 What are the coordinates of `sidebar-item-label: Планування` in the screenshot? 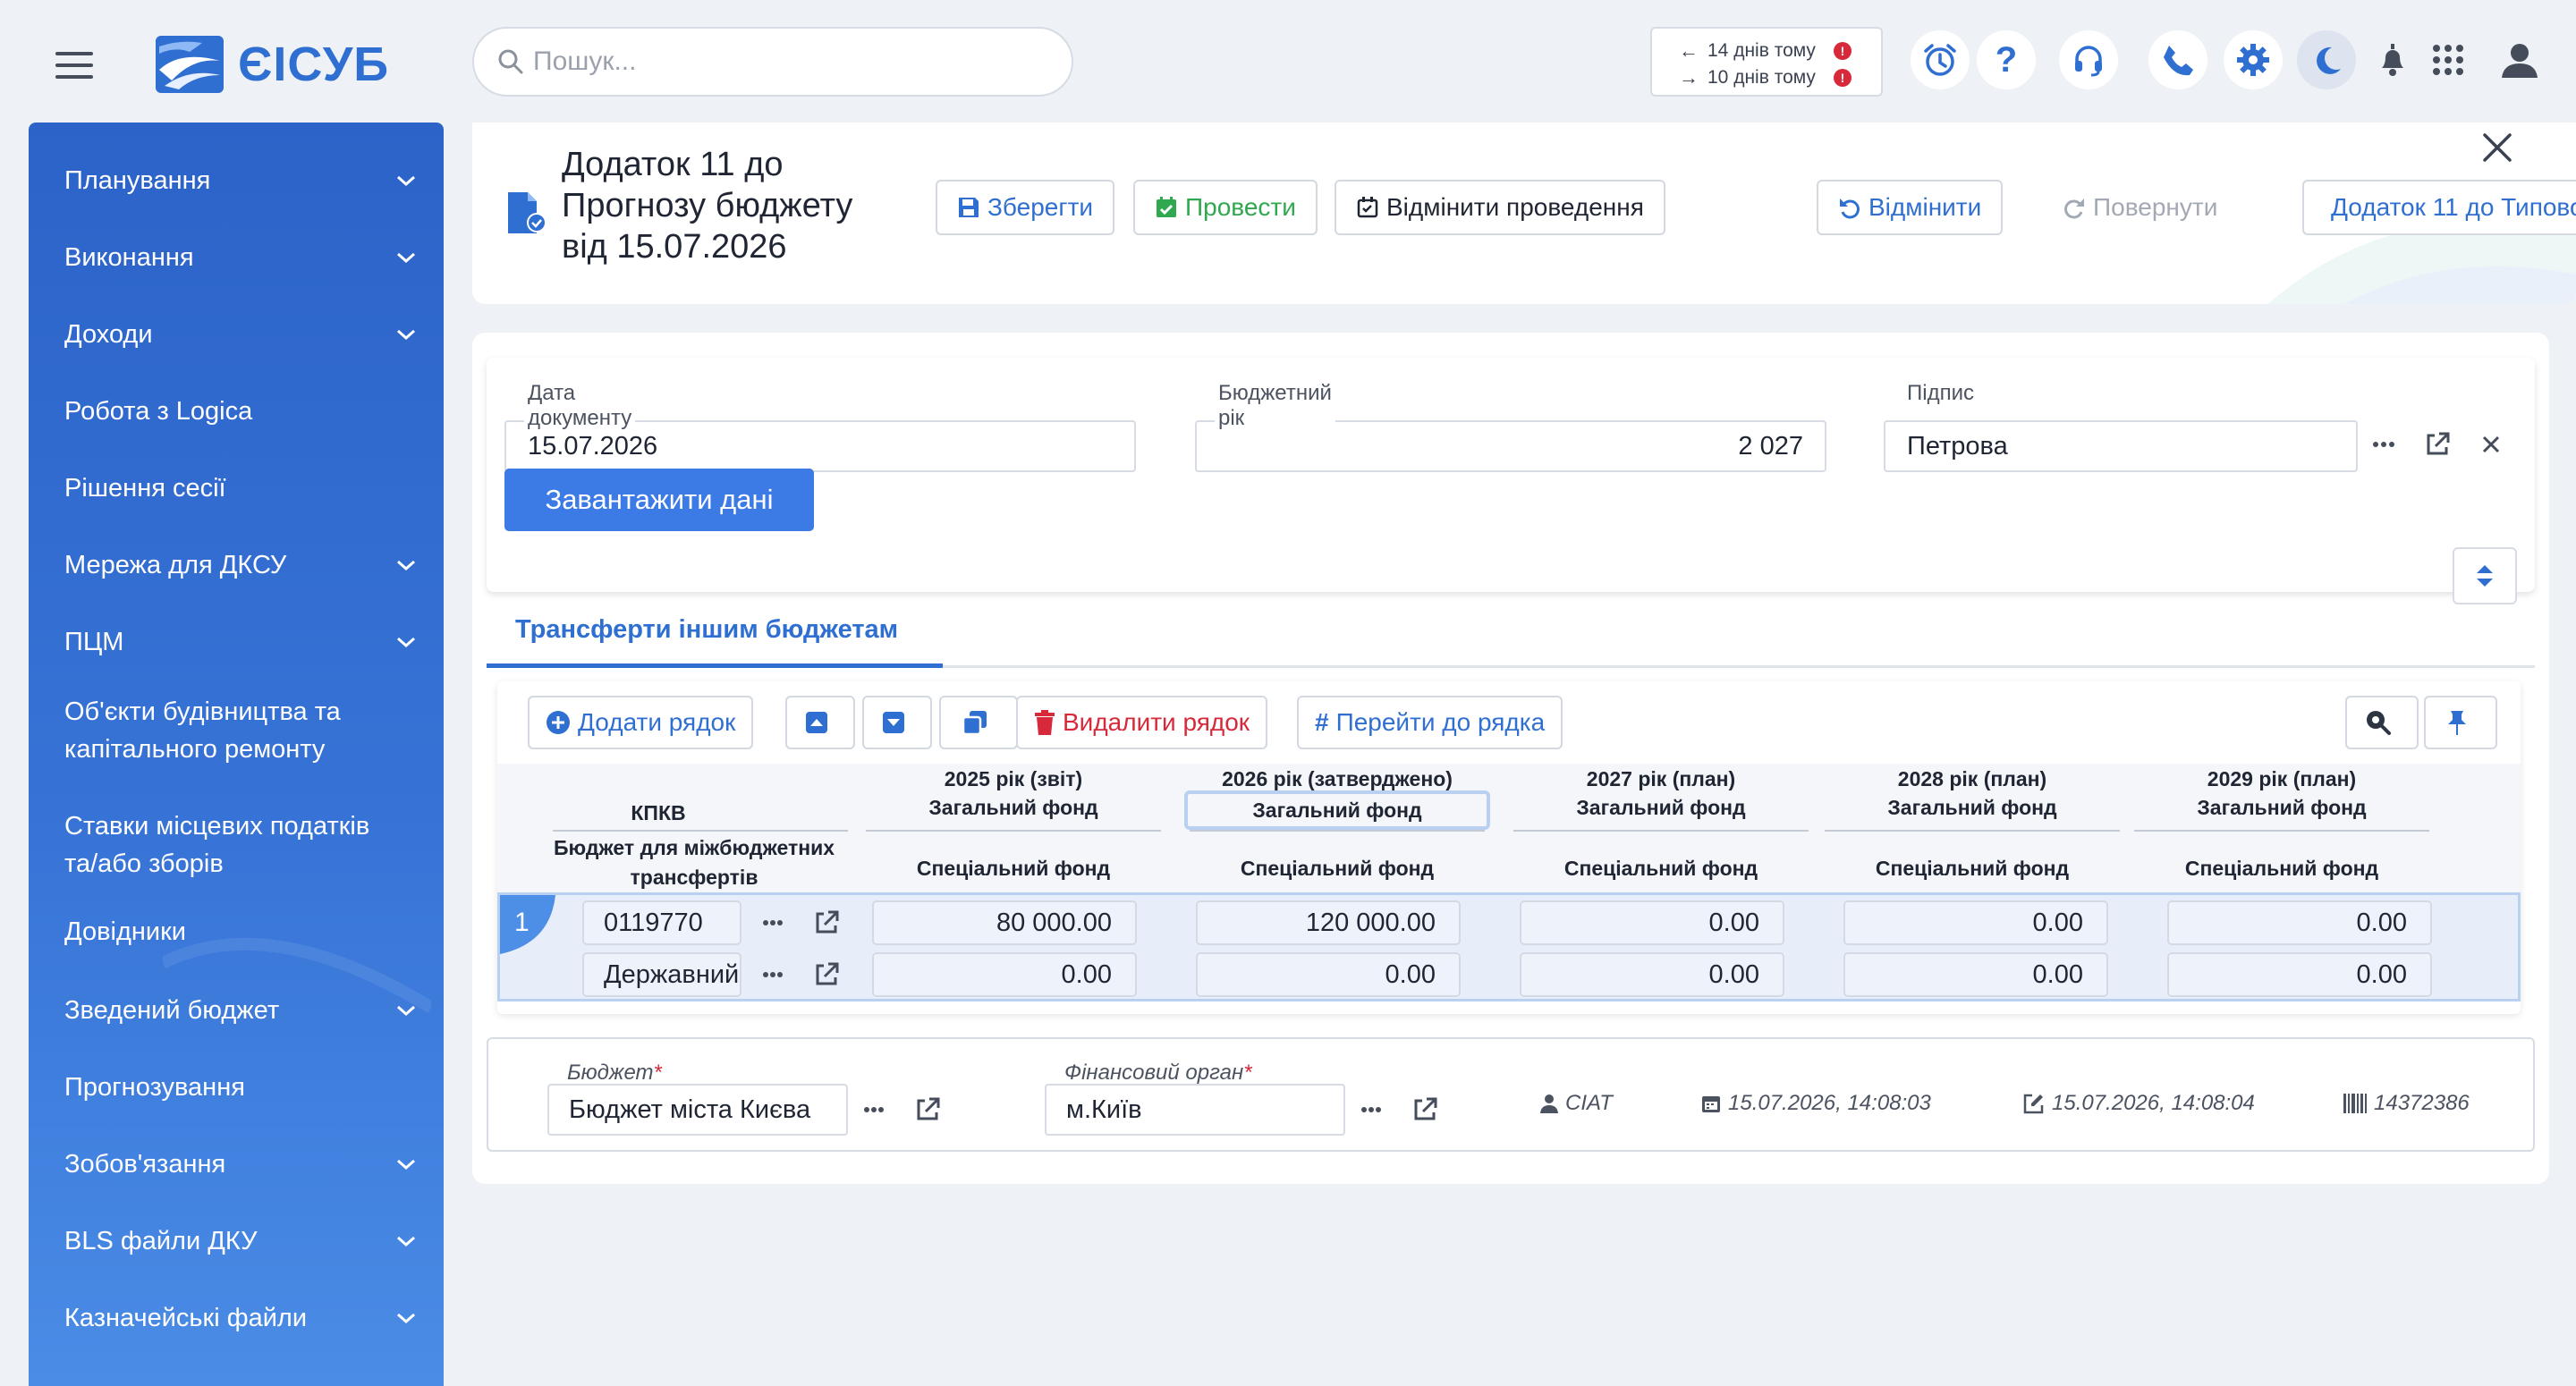 It's located at (137, 180).